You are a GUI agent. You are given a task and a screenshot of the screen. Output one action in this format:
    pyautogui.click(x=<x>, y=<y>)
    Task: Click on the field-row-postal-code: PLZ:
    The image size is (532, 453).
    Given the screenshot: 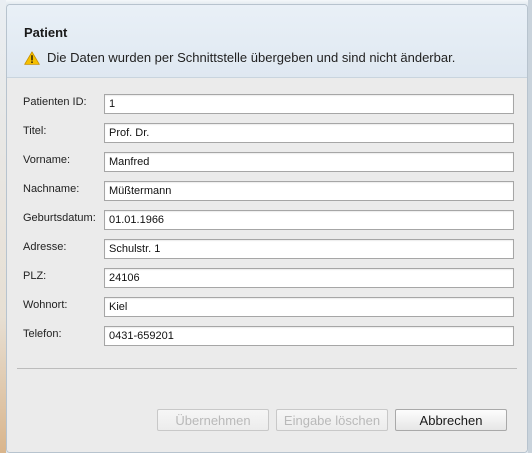 What is the action you would take?
    pyautogui.click(x=267, y=278)
    